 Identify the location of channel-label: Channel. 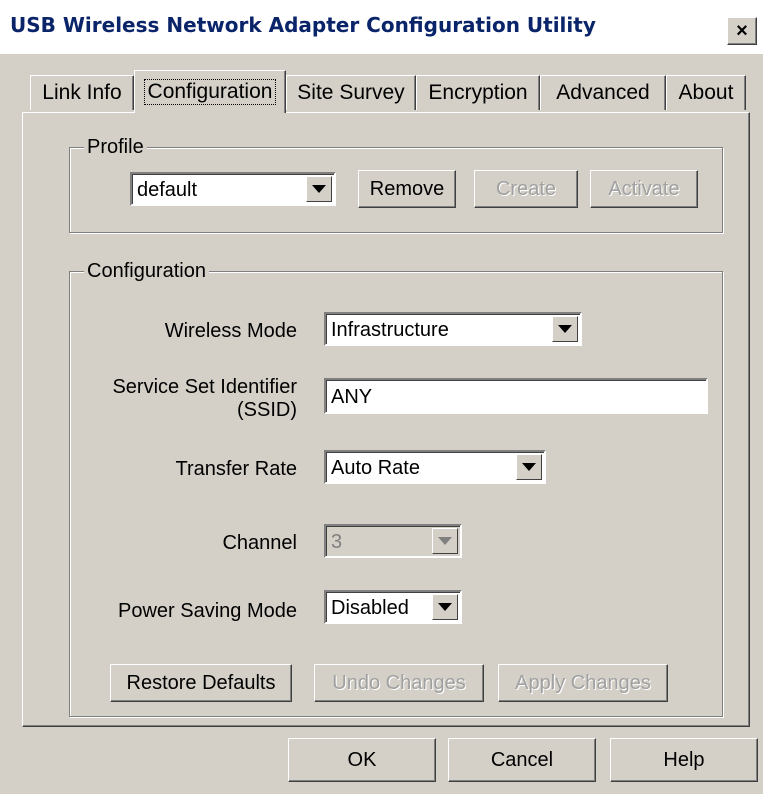
(259, 543).